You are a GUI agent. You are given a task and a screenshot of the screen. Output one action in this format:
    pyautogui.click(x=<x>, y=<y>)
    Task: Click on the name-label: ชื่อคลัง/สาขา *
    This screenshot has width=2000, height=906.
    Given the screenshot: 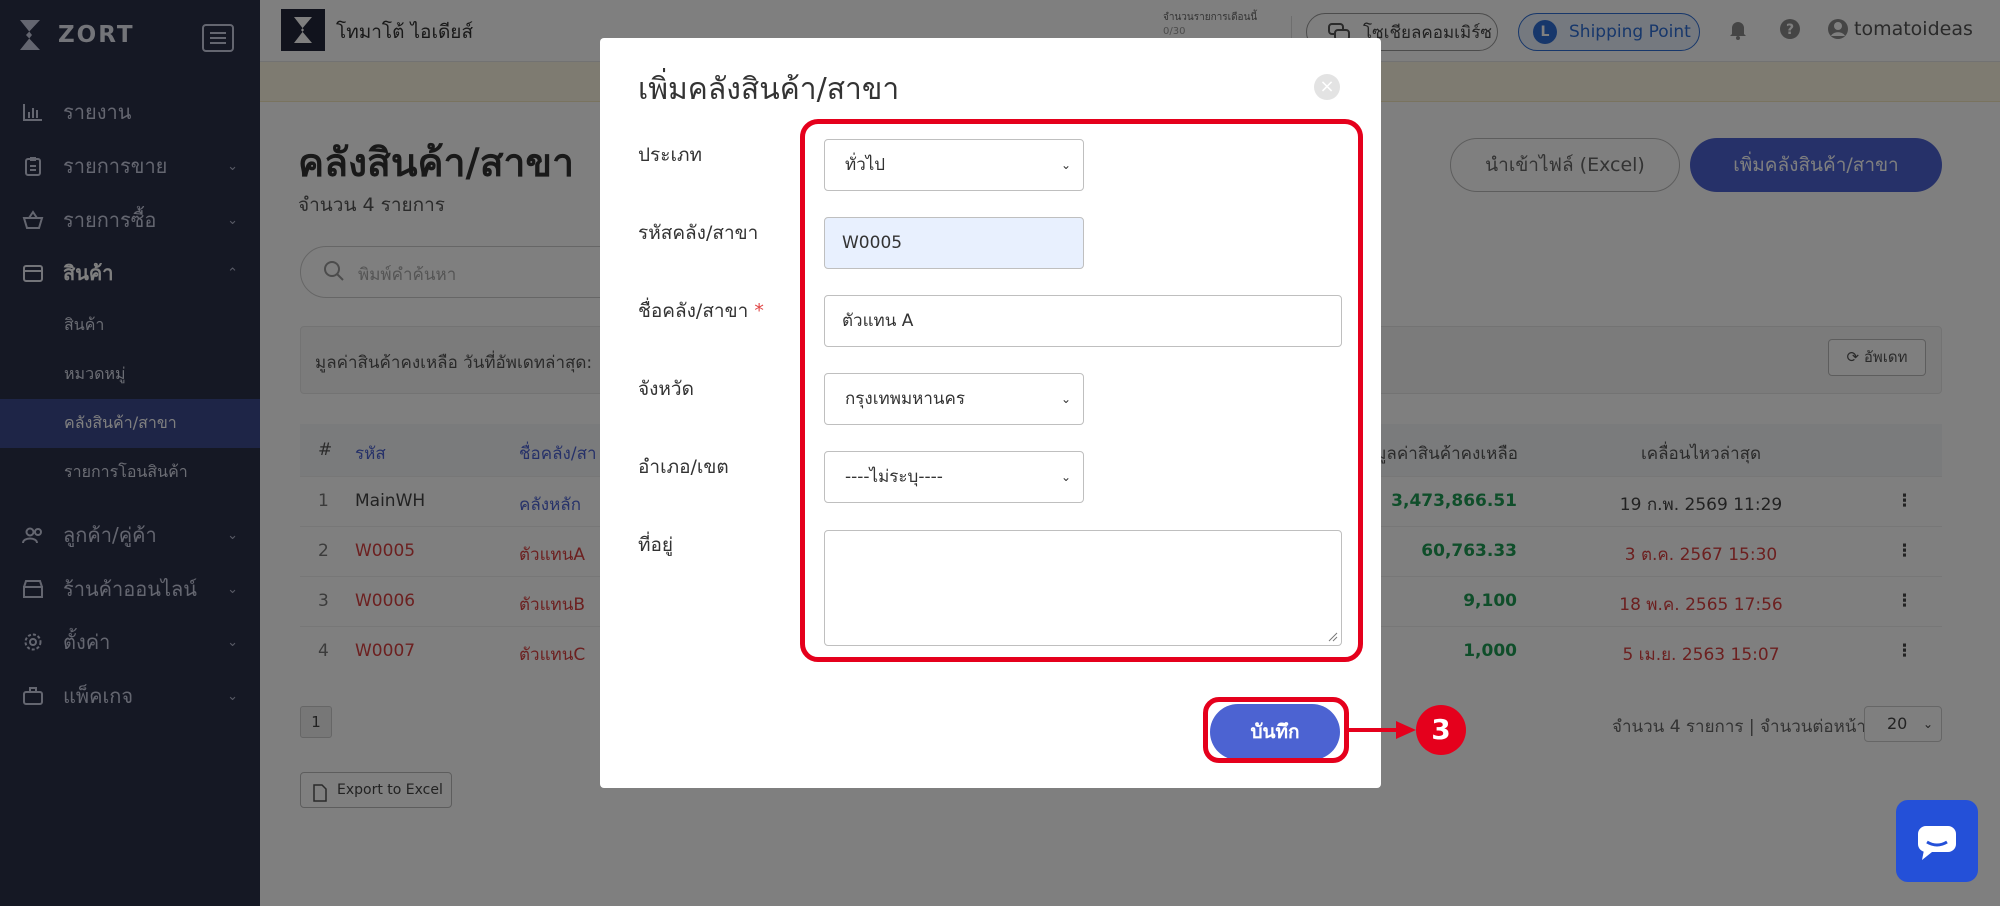 What is the action you would take?
    pyautogui.click(x=701, y=311)
    